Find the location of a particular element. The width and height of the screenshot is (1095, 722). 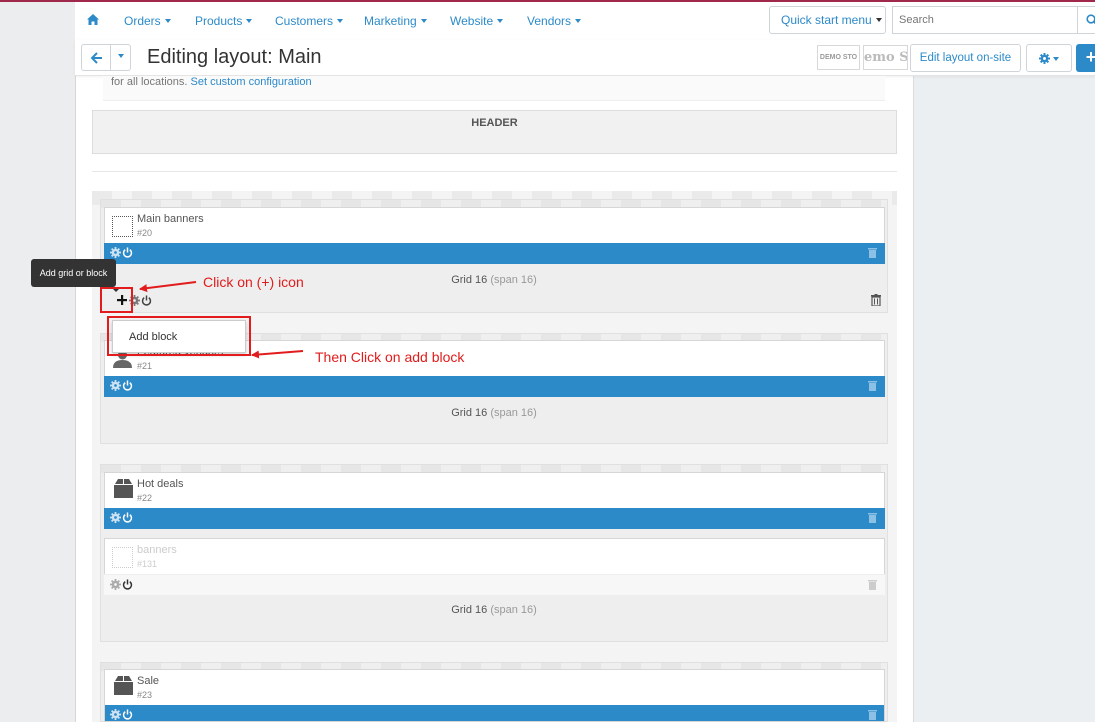

annotation-click-plus: Click on (+) icon is located at coordinates (253, 282).